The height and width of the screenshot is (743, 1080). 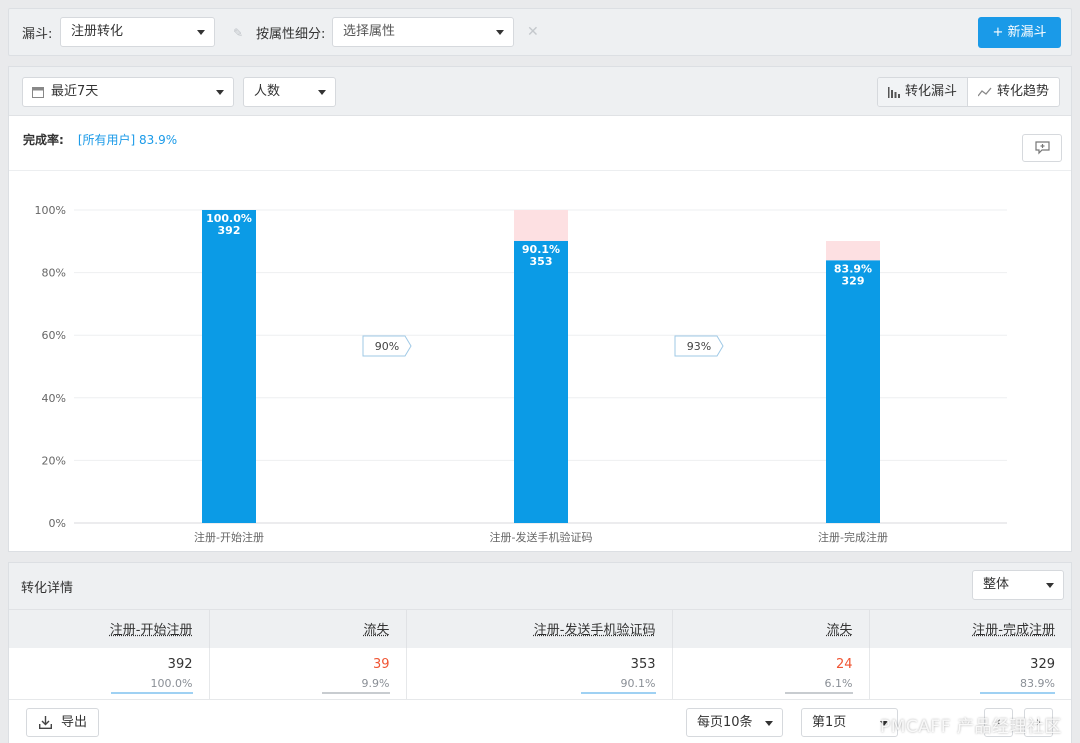 I want to click on page-value: 第1页, so click(x=829, y=722).